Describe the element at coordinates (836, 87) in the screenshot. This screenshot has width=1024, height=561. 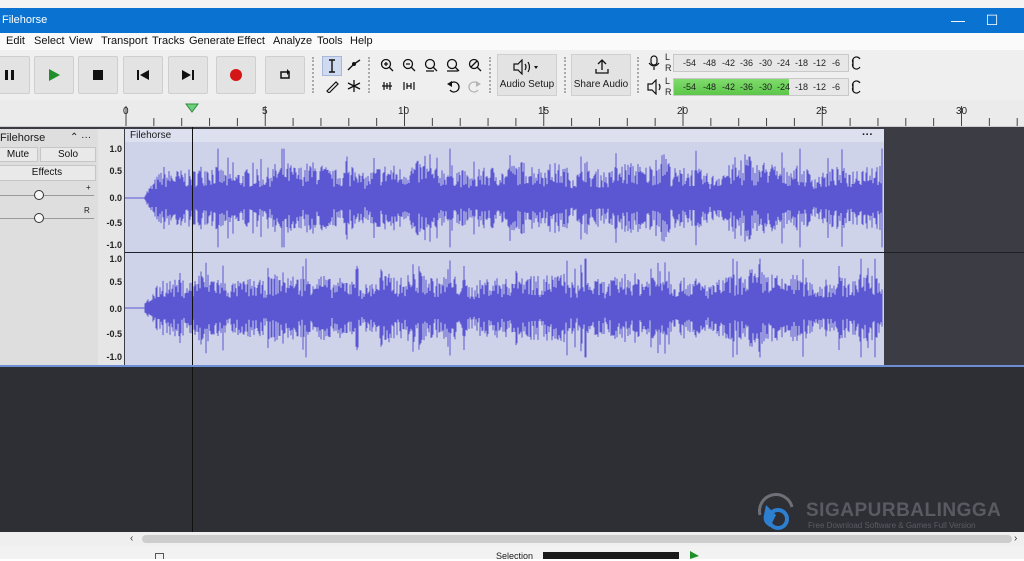
I see `playback-meter-tick: -6` at that location.